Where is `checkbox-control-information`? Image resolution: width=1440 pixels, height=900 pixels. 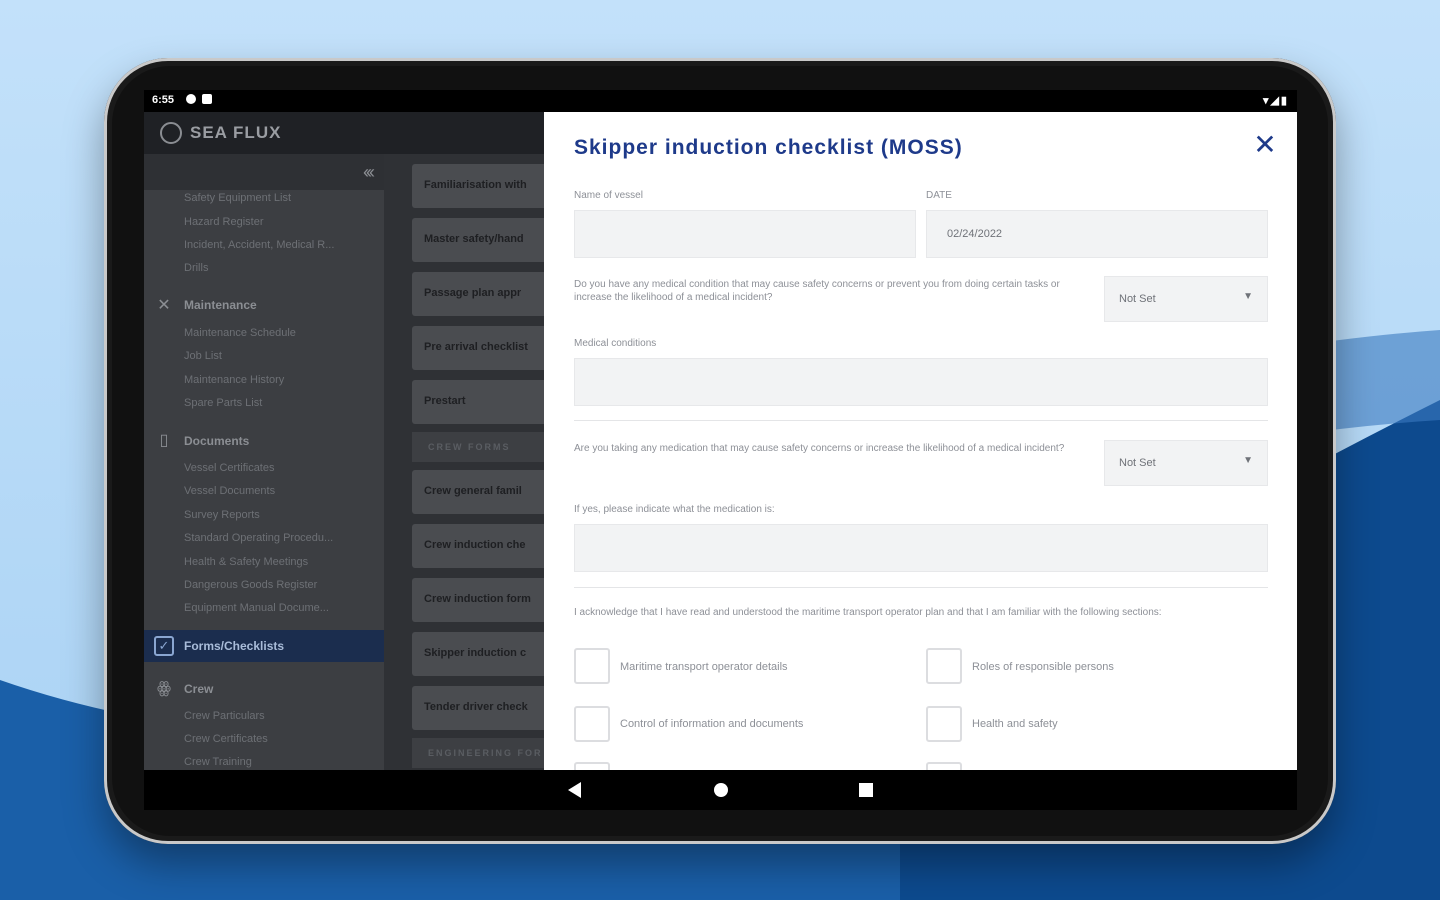 checkbox-control-information is located at coordinates (592, 724).